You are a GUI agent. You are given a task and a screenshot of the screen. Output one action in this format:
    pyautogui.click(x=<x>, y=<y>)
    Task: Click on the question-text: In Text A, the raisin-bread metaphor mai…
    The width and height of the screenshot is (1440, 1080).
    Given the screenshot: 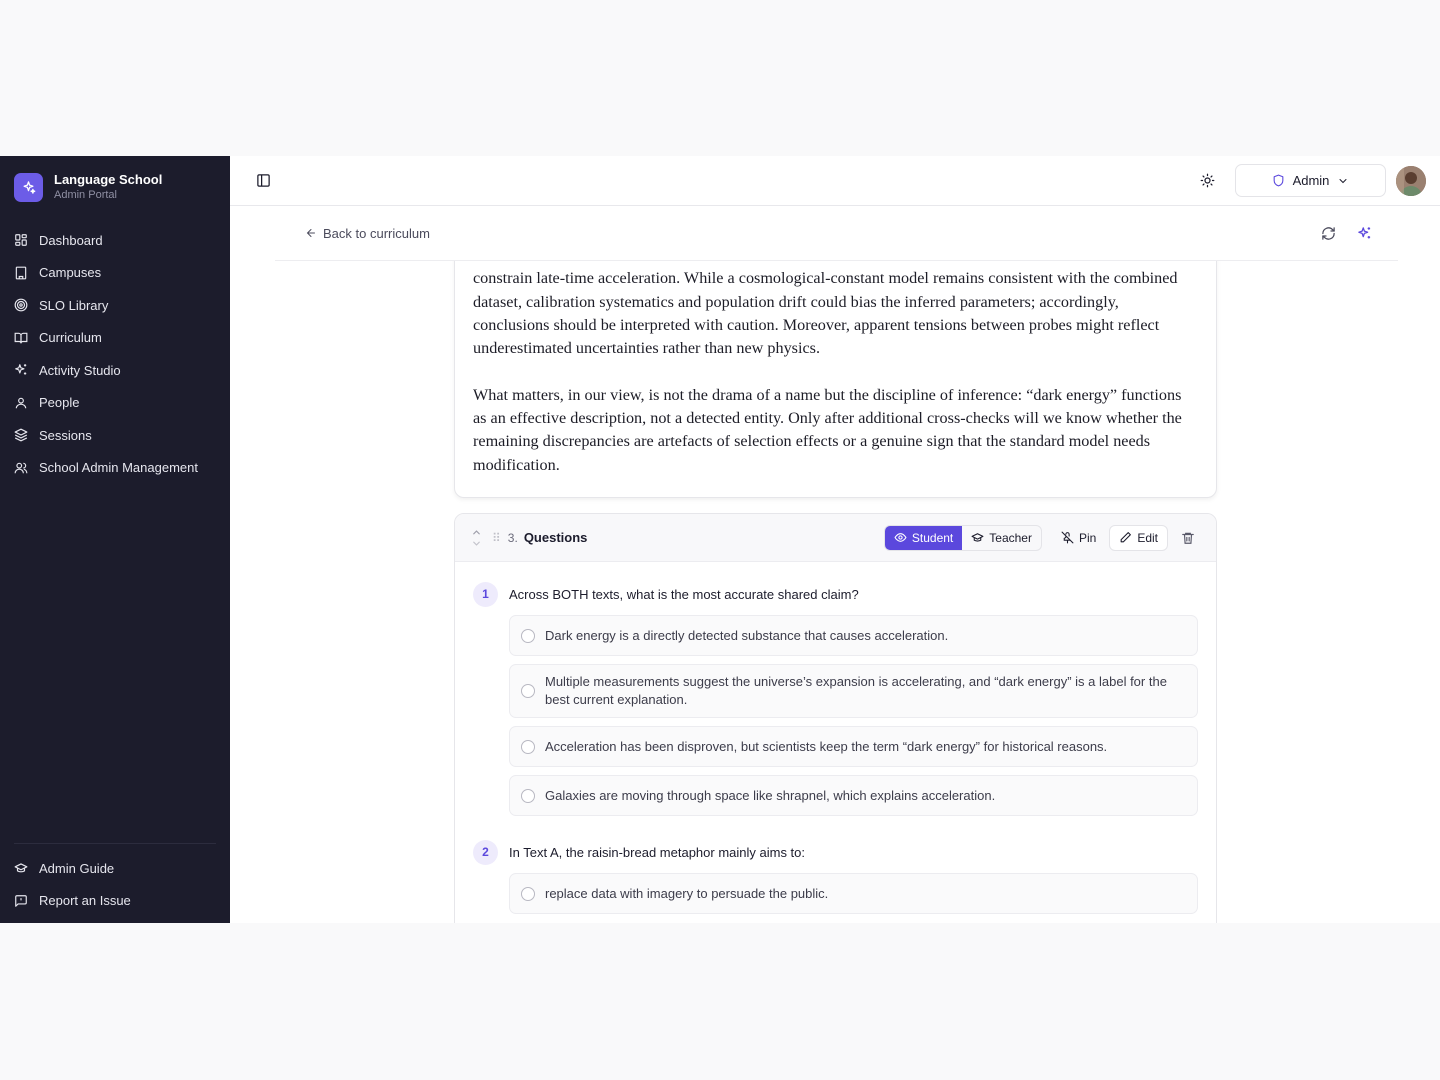 What is the action you would take?
    pyautogui.click(x=657, y=852)
    